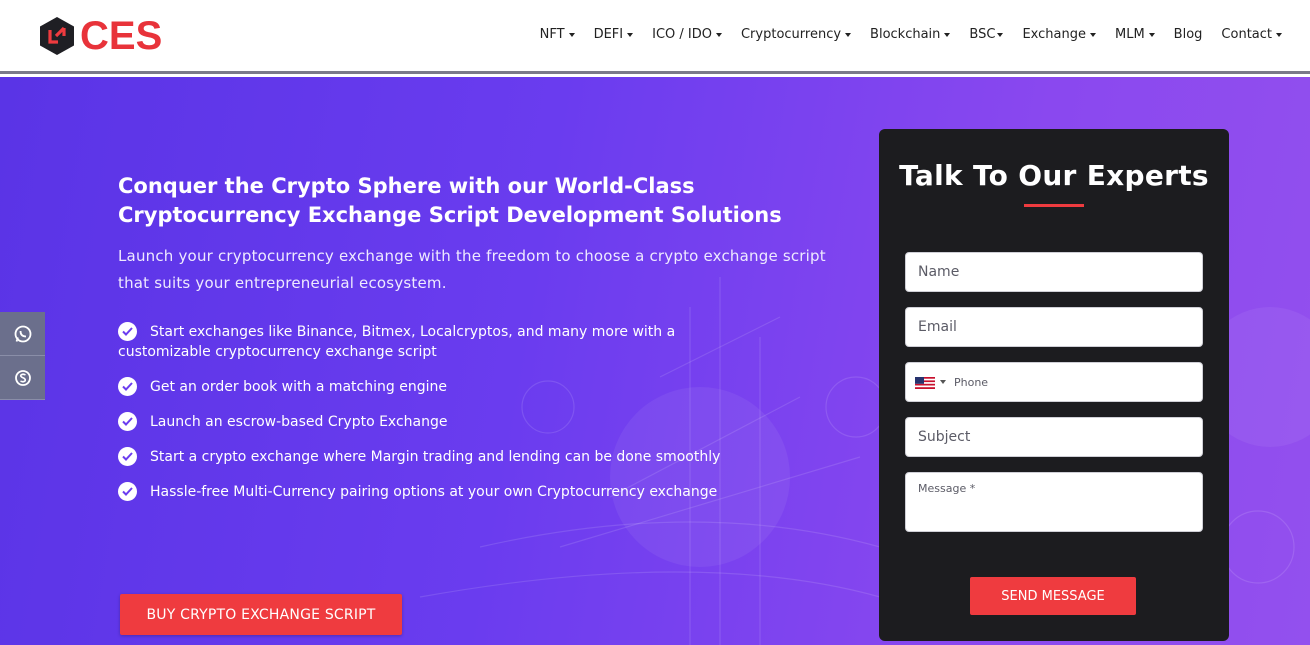 The width and height of the screenshot is (1310, 645). I want to click on list-item: Get an order book with a matching engine, so click(428, 387).